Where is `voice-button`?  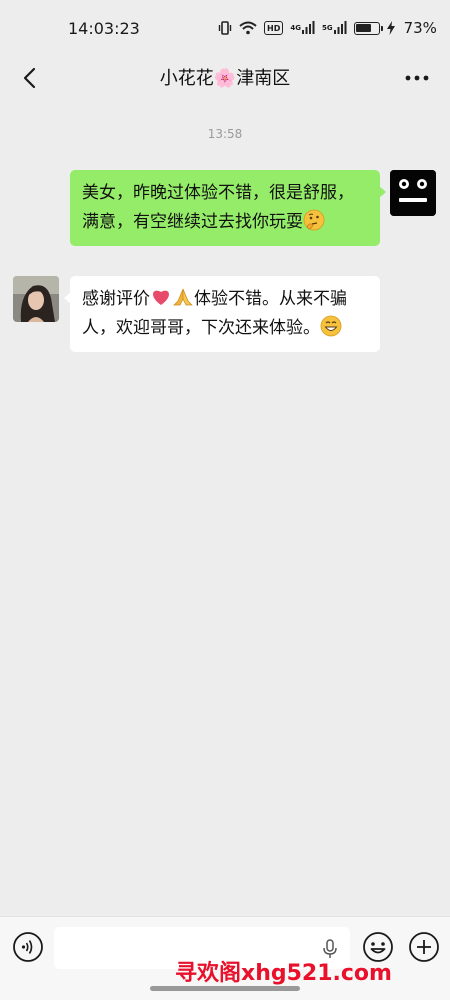
voice-button is located at coordinates (28, 947).